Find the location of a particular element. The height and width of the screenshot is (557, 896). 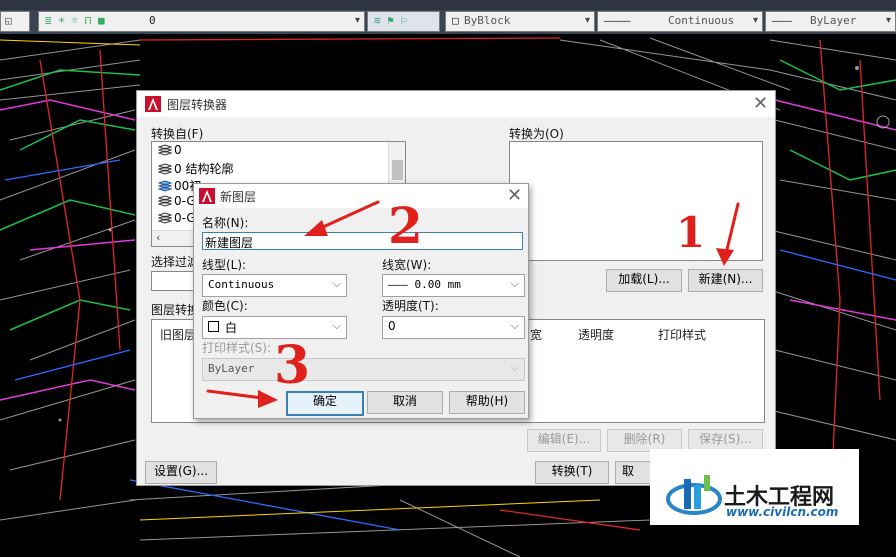

site-watermark: 土木工程网 www.civilcn.com is located at coordinates (754, 487).